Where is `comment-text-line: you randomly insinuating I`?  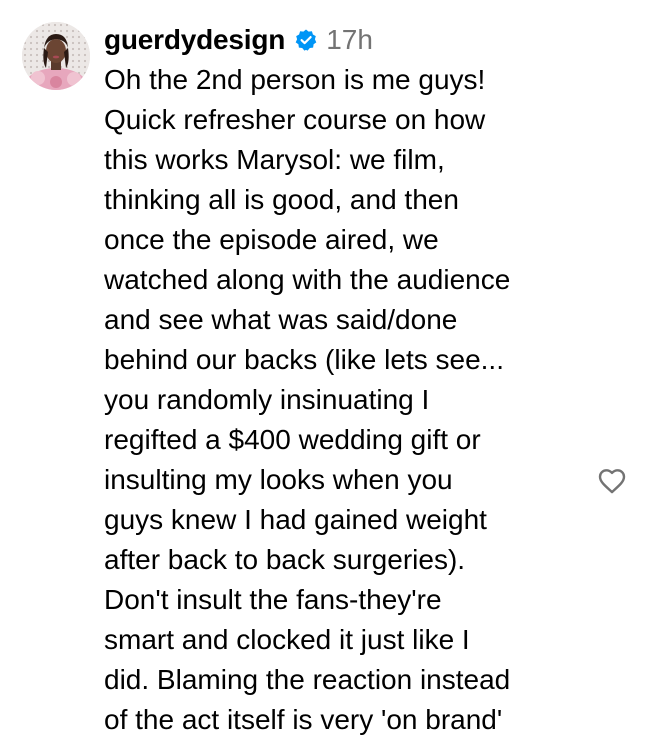 comment-text-line: you randomly insinuating I is located at coordinates (267, 399).